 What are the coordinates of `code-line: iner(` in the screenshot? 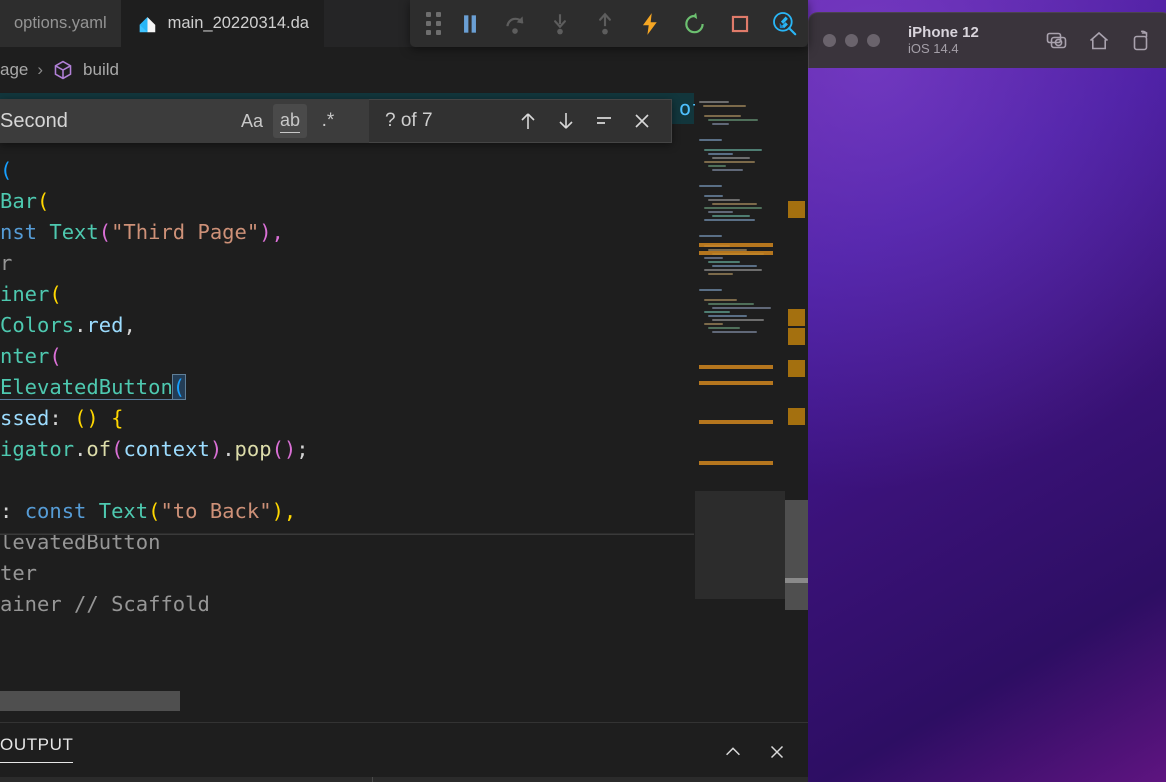 It's located at (347, 294).